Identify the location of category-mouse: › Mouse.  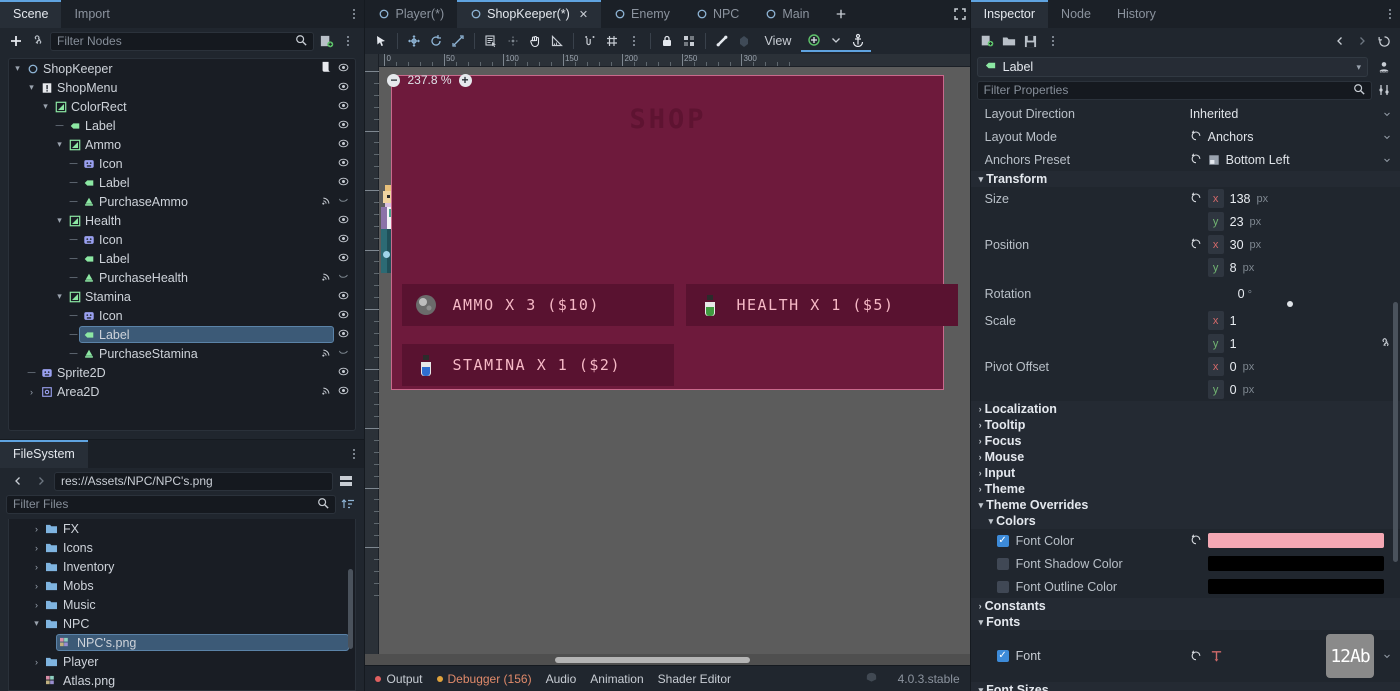
(1185, 457).